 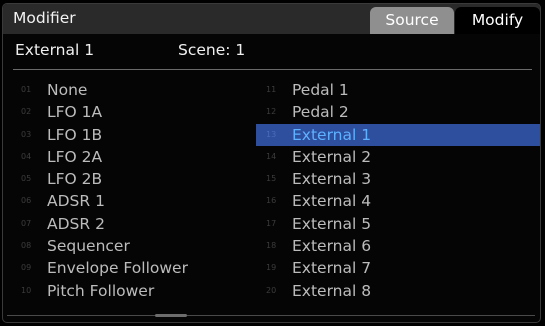 What do you see at coordinates (271, 268) in the screenshot?
I see `list-item-number: 19` at bounding box center [271, 268].